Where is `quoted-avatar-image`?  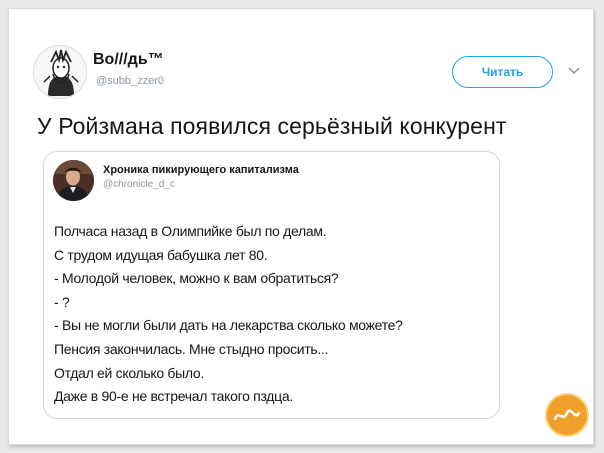
quoted-avatar-image is located at coordinates (73, 180).